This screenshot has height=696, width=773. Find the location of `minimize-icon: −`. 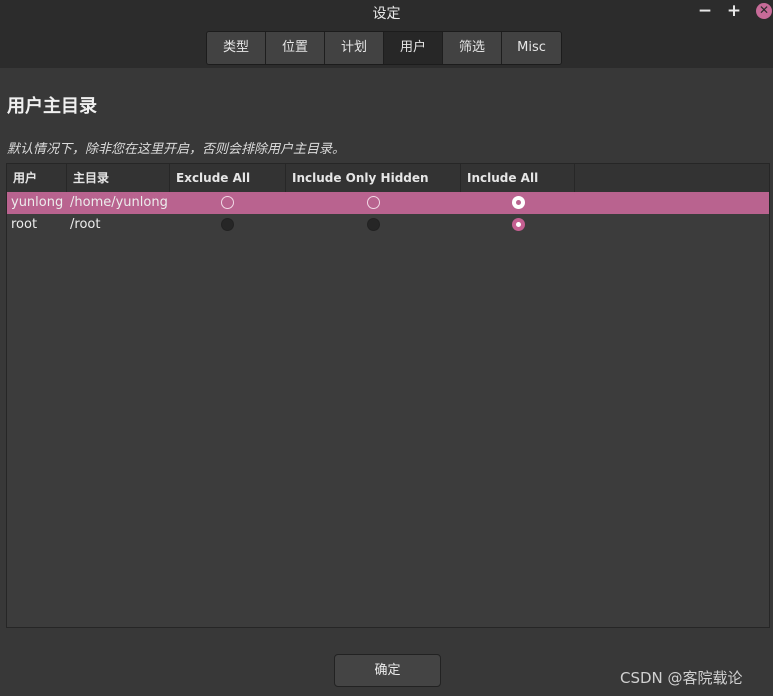

minimize-icon: − is located at coordinates (705, 11).